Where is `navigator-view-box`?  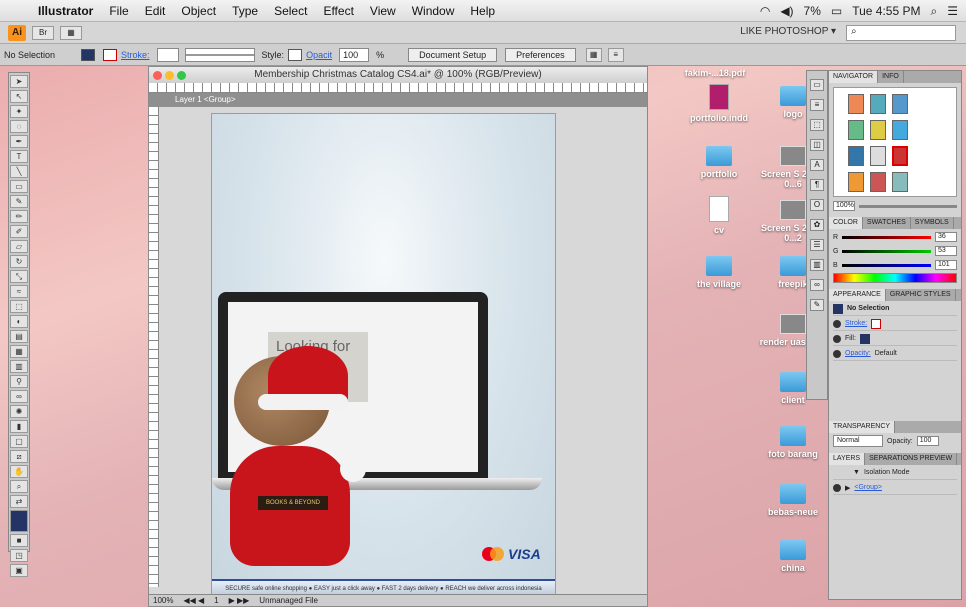
navigator-view-box is located at coordinates (900, 156).